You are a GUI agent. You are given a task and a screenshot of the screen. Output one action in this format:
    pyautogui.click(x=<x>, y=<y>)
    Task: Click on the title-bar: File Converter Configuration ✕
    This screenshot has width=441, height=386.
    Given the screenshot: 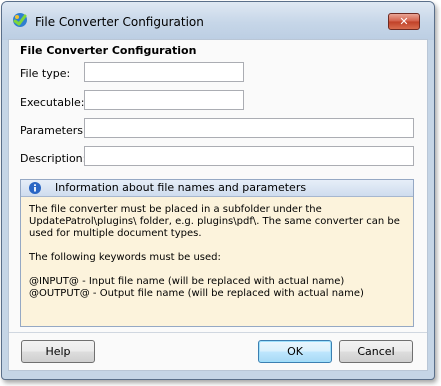 What is the action you would take?
    pyautogui.click(x=218, y=21)
    